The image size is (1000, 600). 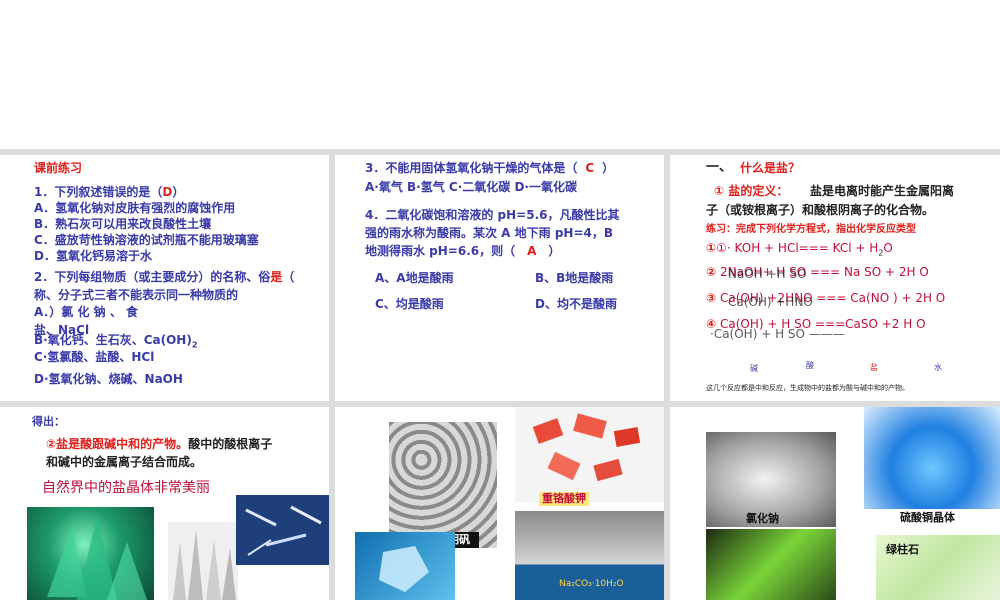 I want to click on conclusion-label: 得出：, so click(x=48, y=421).